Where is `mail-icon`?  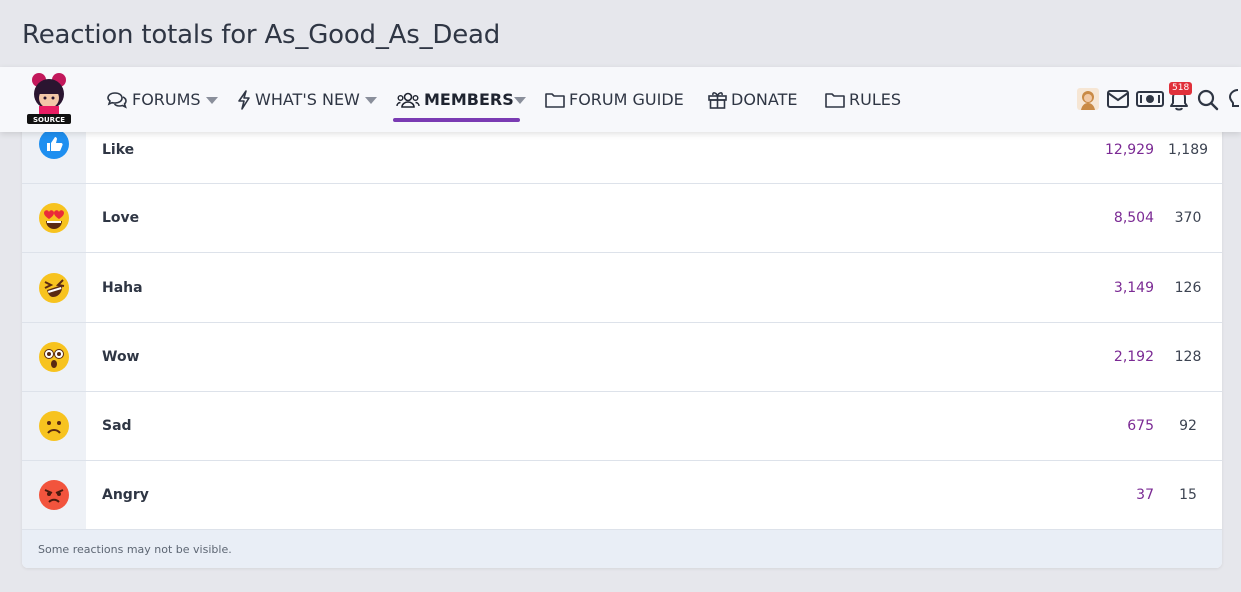
mail-icon is located at coordinates (1118, 99).